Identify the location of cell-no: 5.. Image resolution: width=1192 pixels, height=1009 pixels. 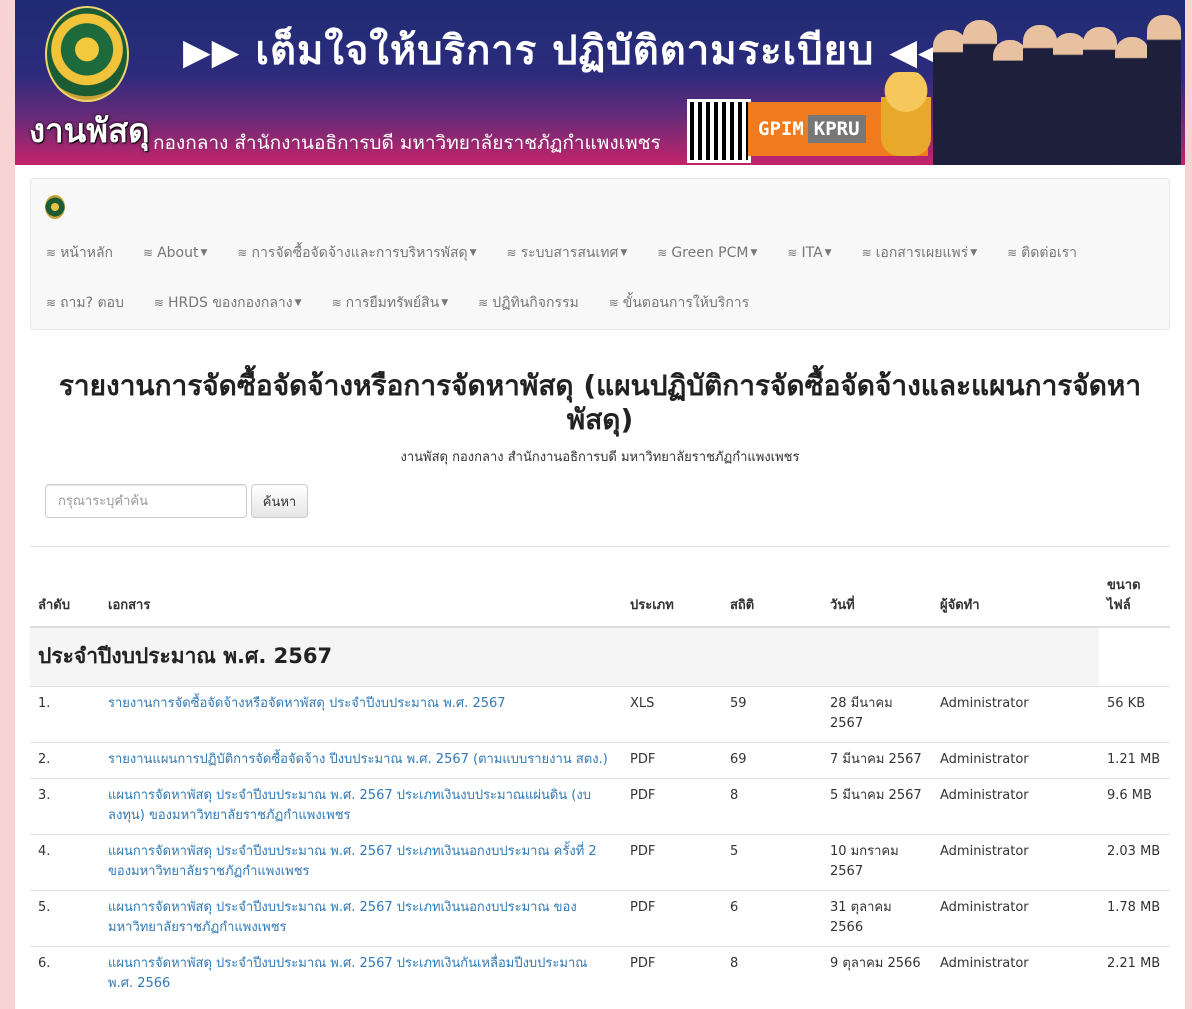
(65, 918).